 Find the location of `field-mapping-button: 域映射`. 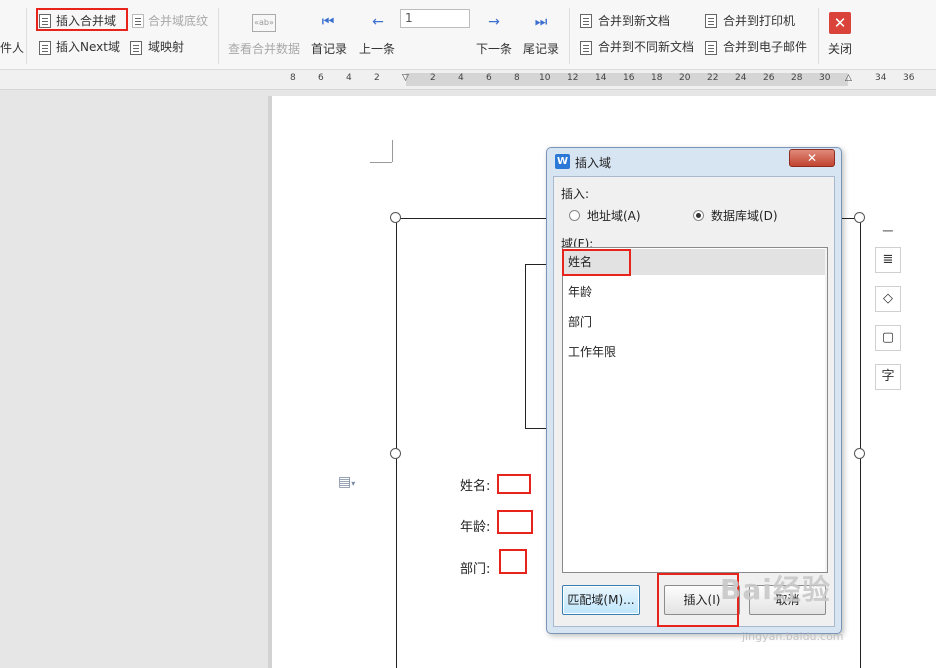

field-mapping-button: 域映射 is located at coordinates (166, 47).